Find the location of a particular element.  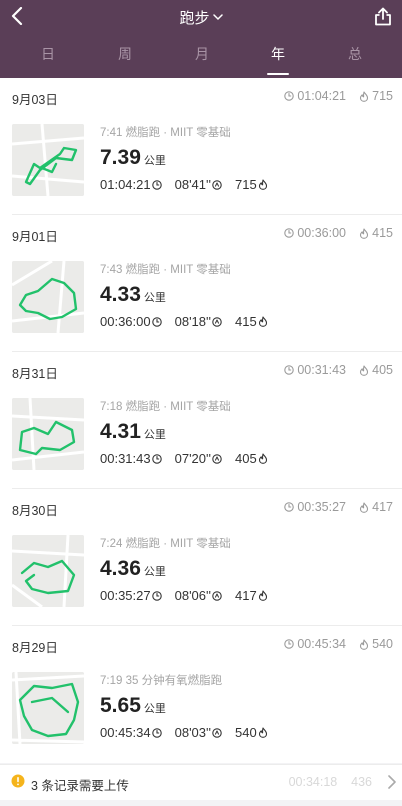

distance-row: 5.65 公里 is located at coordinates (133, 706).